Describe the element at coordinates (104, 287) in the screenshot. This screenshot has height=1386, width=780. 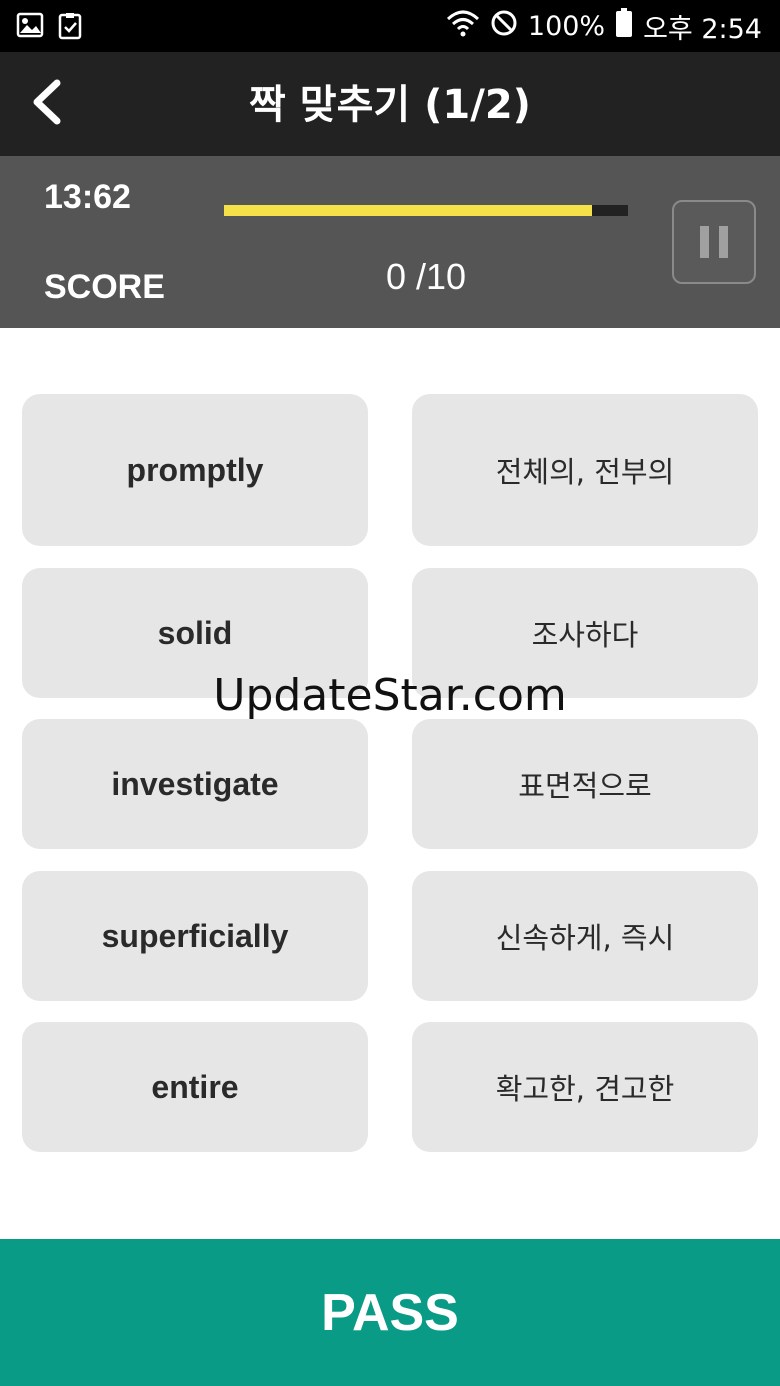
I see `score-label: SCORE` at that location.